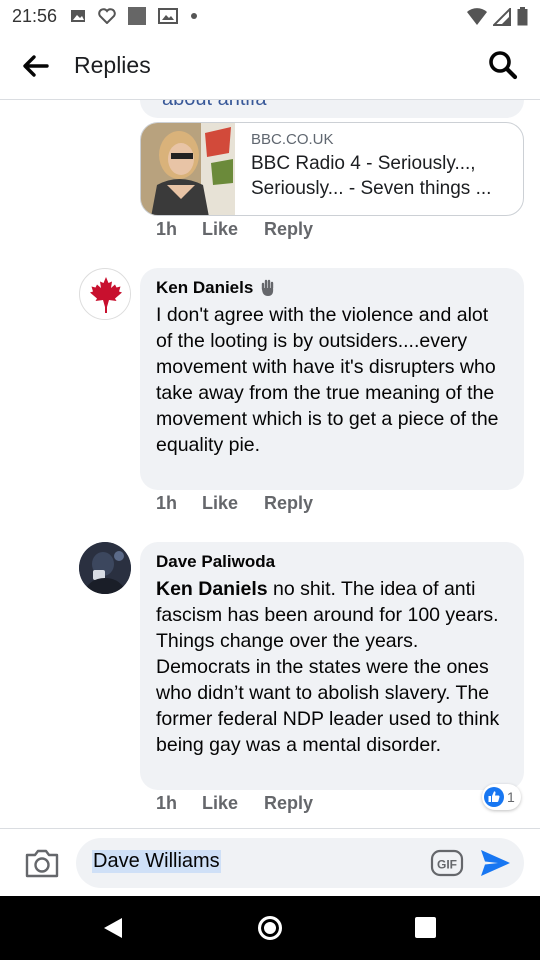  I want to click on send-icon, so click(495, 863).